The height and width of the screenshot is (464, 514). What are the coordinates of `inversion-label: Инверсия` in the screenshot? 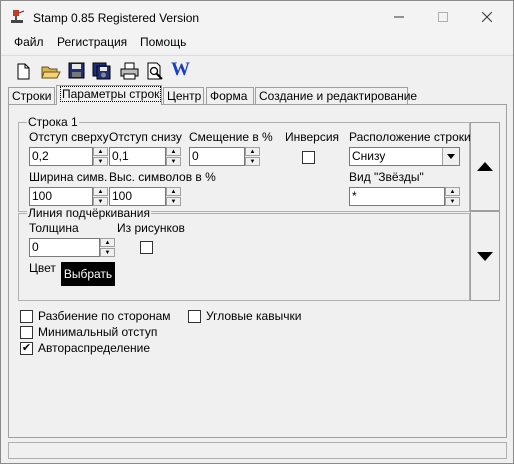 It's located at (312, 137).